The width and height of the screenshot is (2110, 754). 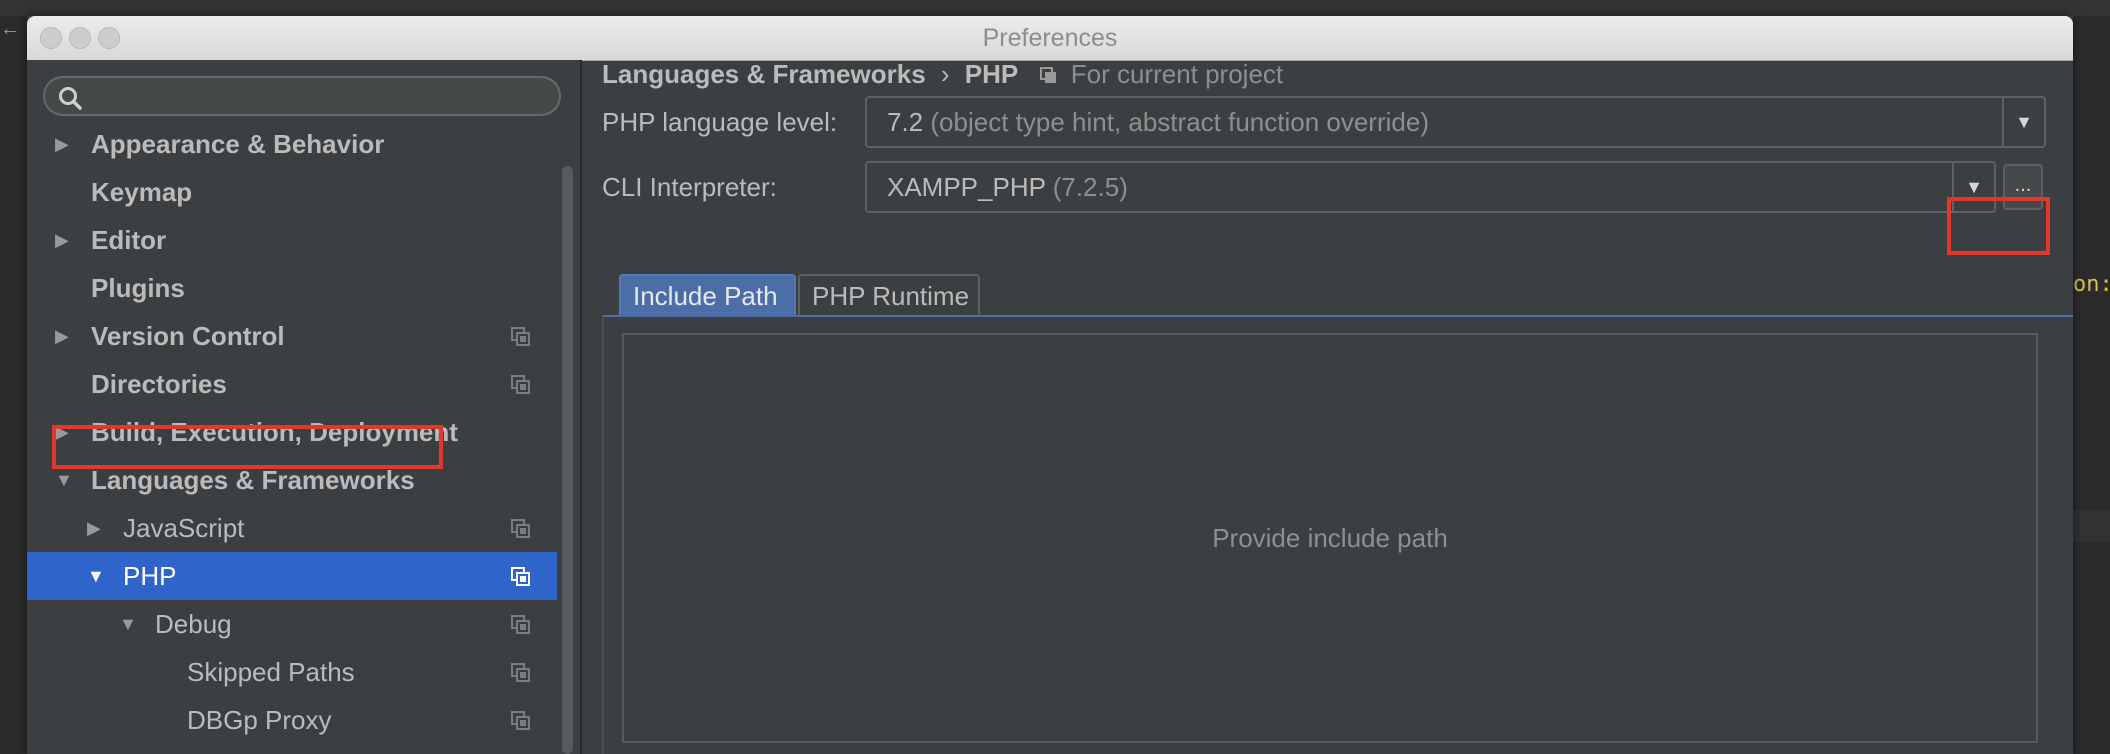 What do you see at coordinates (1090, 187) in the screenshot?
I see `cli-interpreter-version: (7.2.5)` at bounding box center [1090, 187].